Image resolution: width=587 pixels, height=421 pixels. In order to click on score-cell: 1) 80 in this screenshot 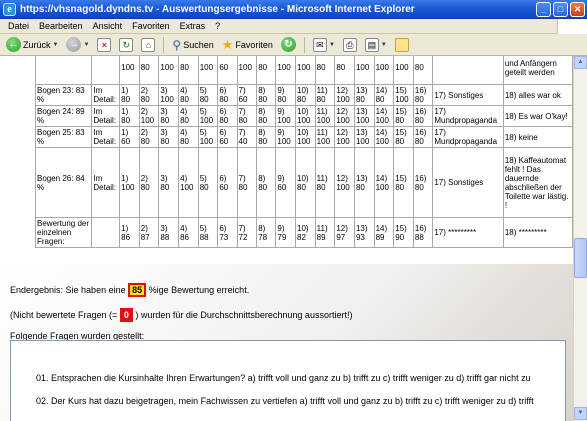, I will do `click(129, 95)`.